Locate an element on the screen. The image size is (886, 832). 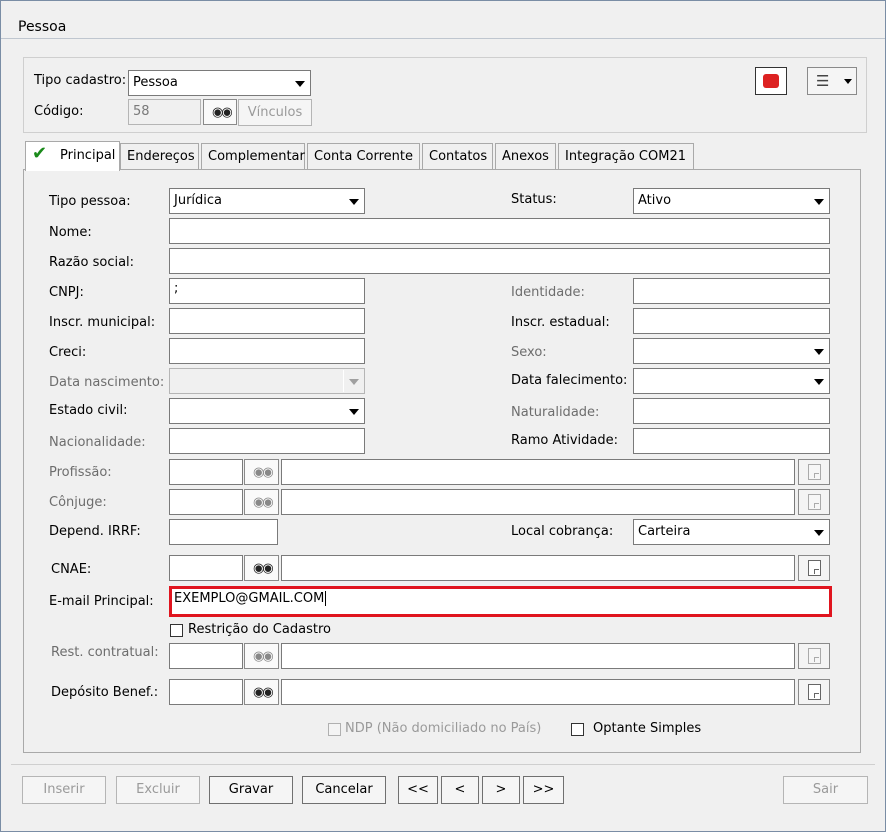
cnae-code-field is located at coordinates (206, 568).